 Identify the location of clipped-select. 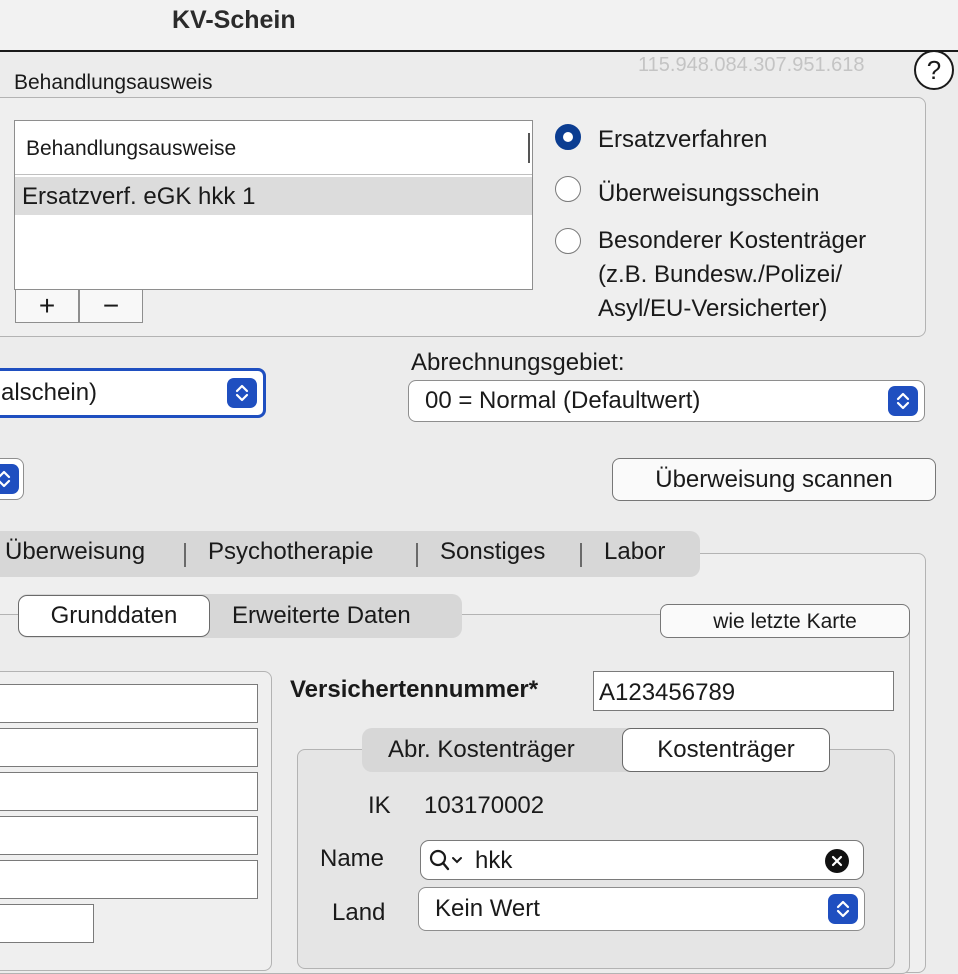
(12, 479).